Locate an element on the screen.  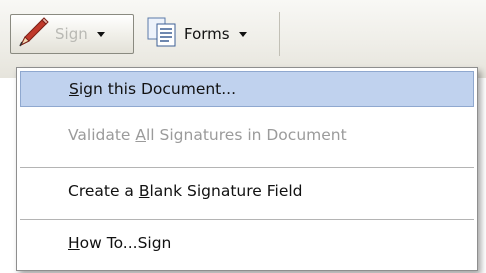
sign-menu-button: Sign is located at coordinates (72, 34).